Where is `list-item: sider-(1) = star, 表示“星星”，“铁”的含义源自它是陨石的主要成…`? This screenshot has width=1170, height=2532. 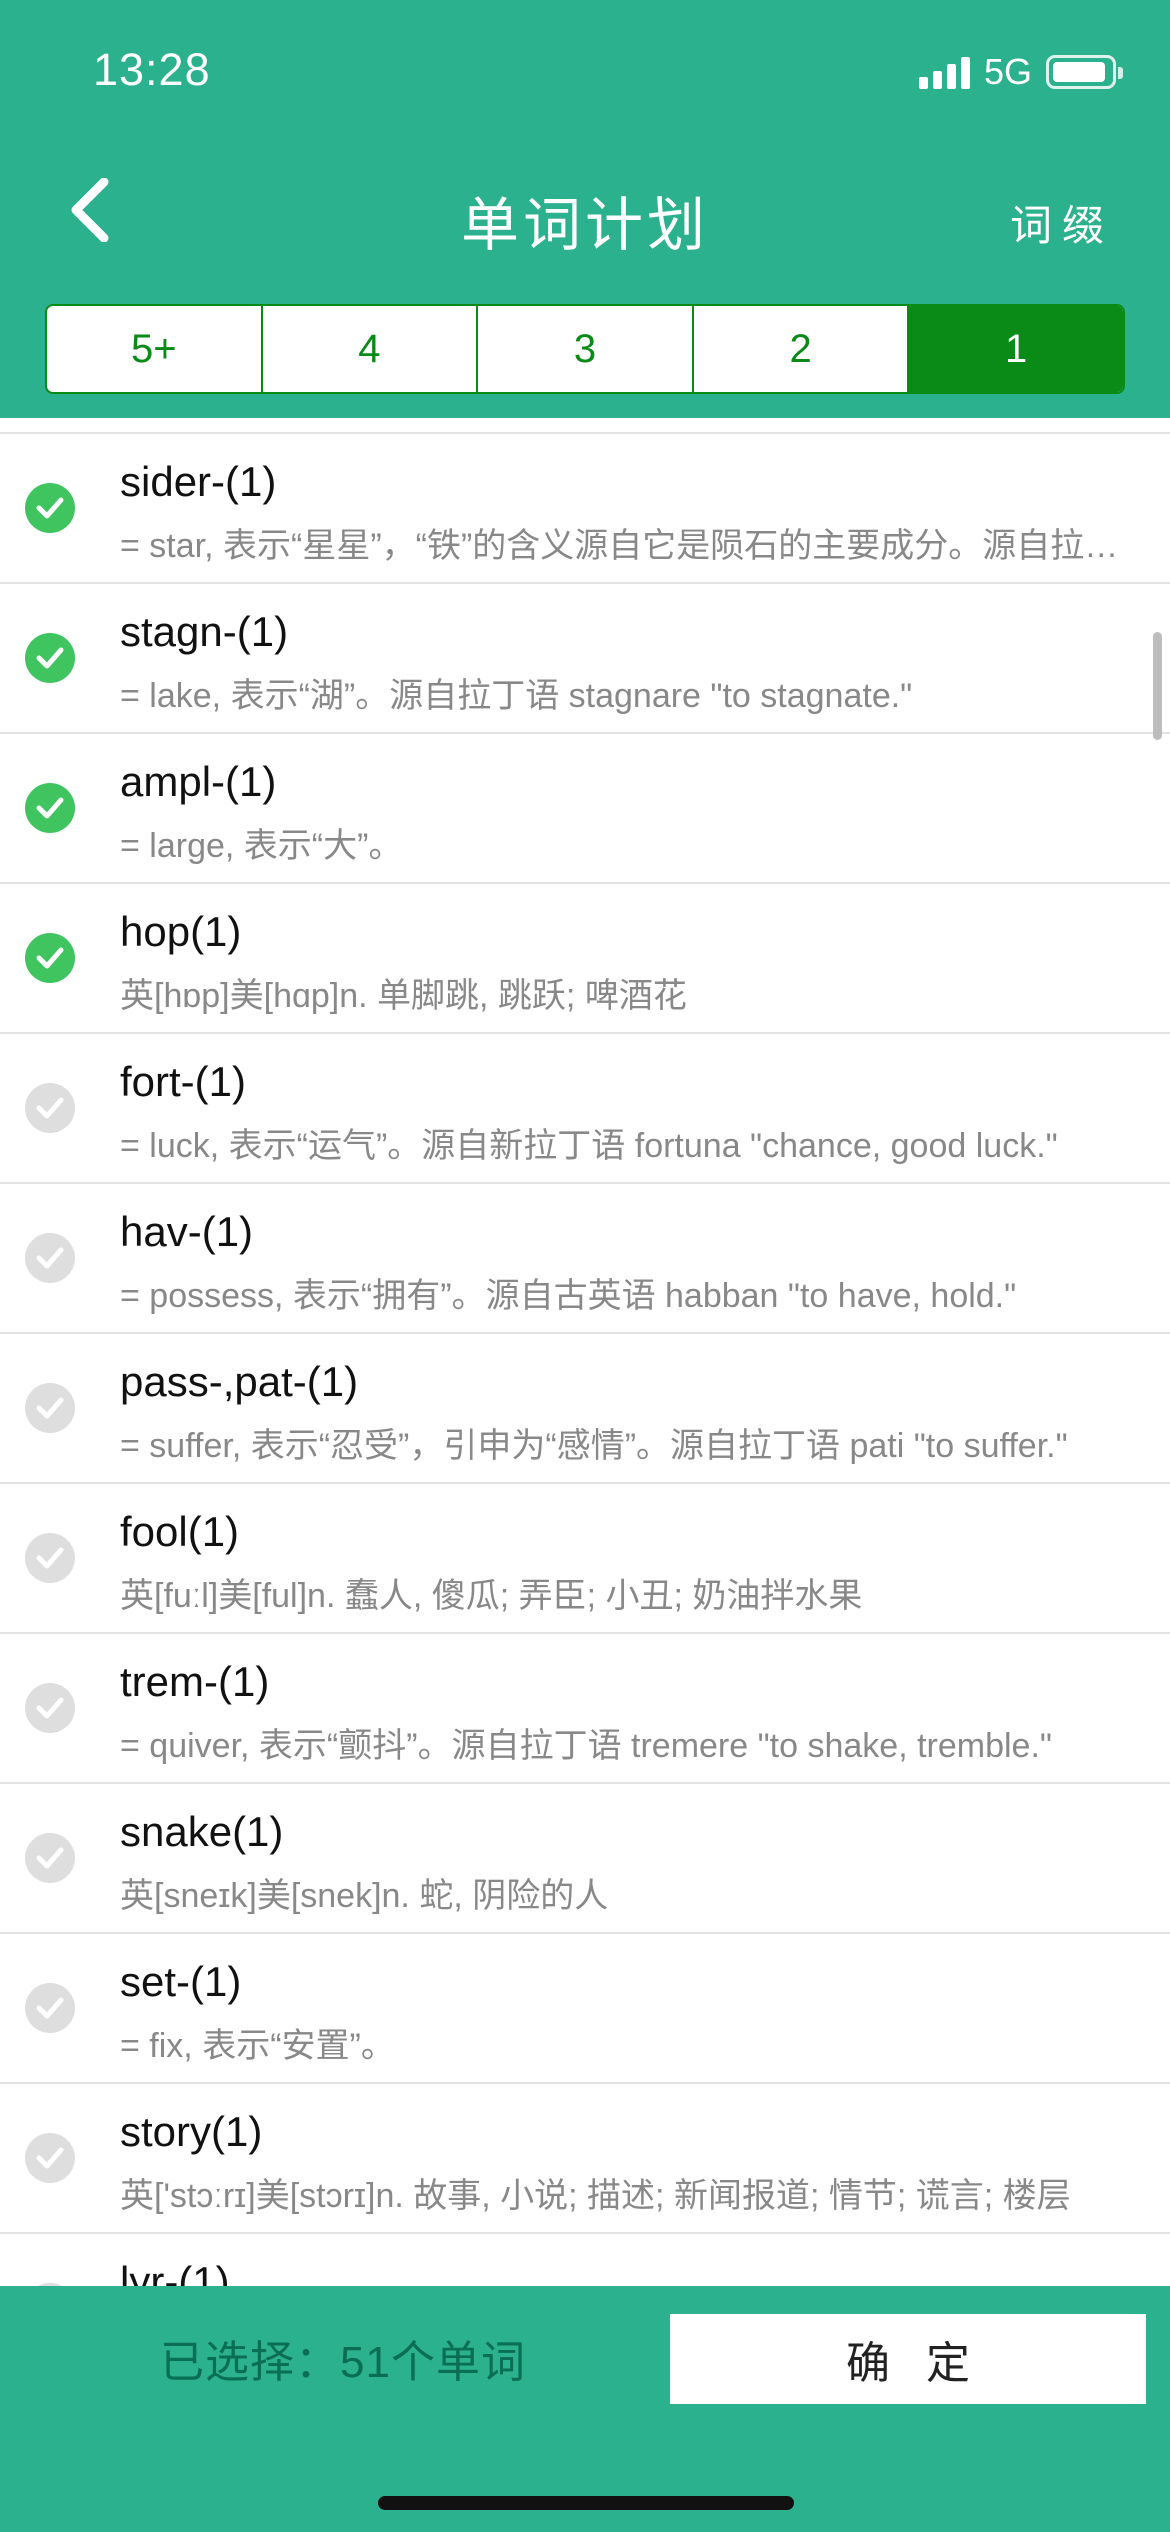
list-item: sider-(1) = star, 表示“星星”，“铁”的含义源自它是陨石的主要成… is located at coordinates (585, 509).